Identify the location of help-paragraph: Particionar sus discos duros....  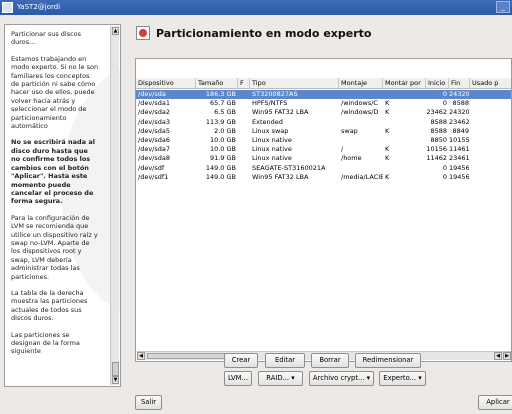
(46, 38).